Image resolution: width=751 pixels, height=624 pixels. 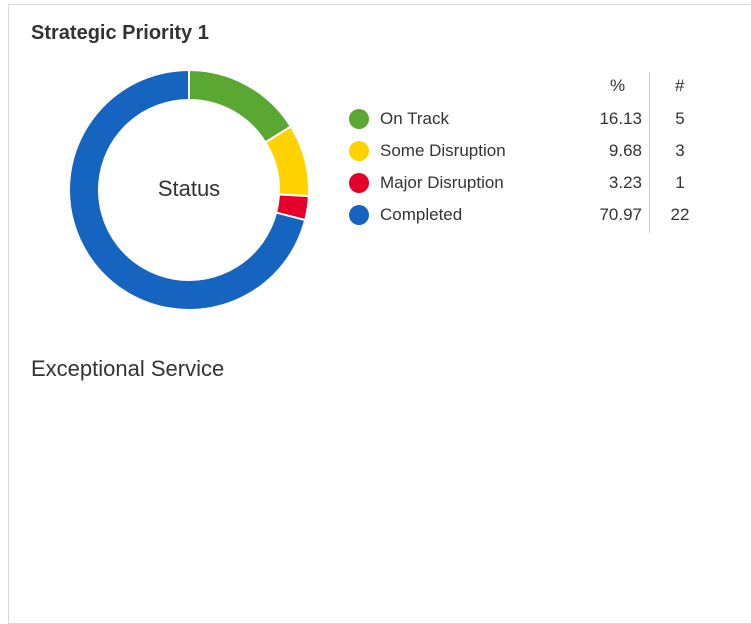 I want to click on card-title: Strategic Priority 1, so click(x=120, y=33).